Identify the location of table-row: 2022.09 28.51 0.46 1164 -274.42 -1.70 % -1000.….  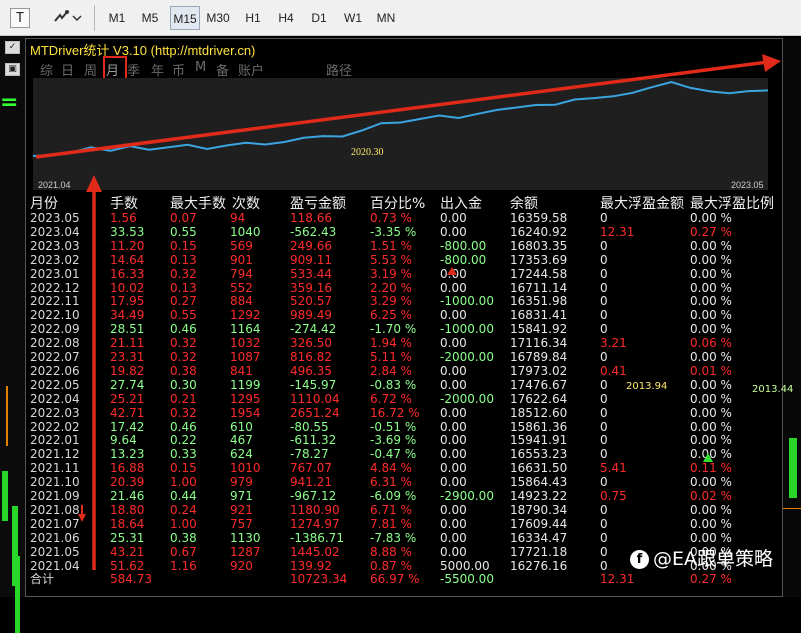
(400, 329).